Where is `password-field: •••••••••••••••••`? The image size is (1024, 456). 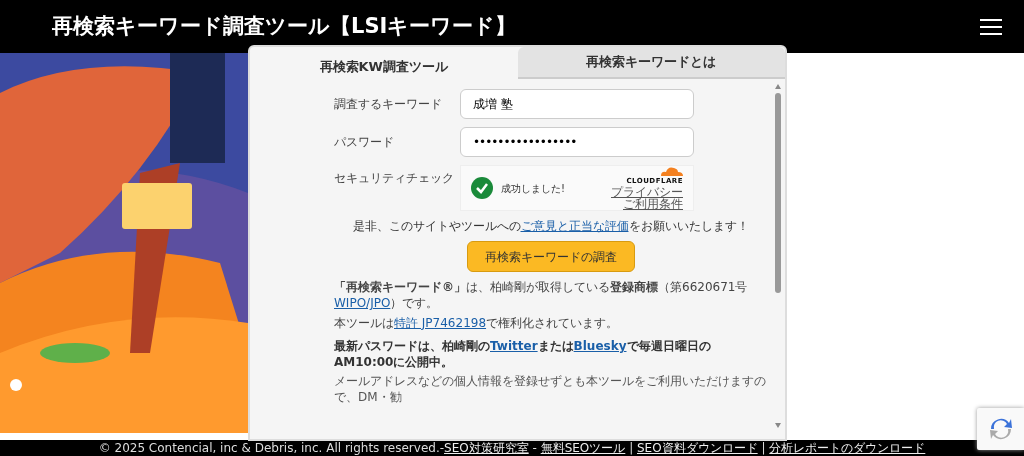 password-field: ••••••••••••••••• is located at coordinates (577, 142).